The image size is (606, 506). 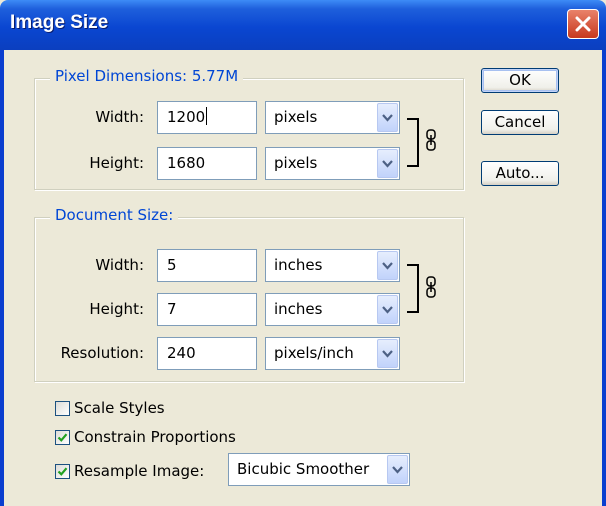 What do you see at coordinates (303, 25) in the screenshot?
I see `title-bar: Image Size` at bounding box center [303, 25].